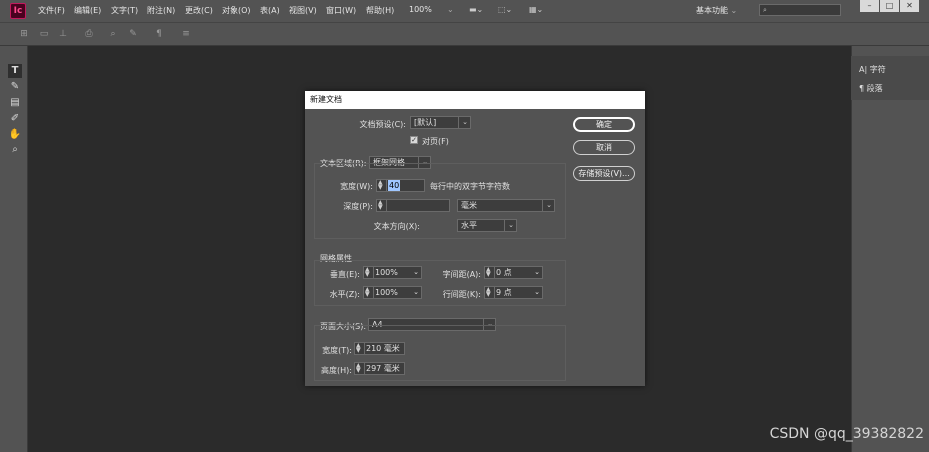  Describe the element at coordinates (862, 88) in the screenshot. I see `paragraph-icon: ¶` at that location.